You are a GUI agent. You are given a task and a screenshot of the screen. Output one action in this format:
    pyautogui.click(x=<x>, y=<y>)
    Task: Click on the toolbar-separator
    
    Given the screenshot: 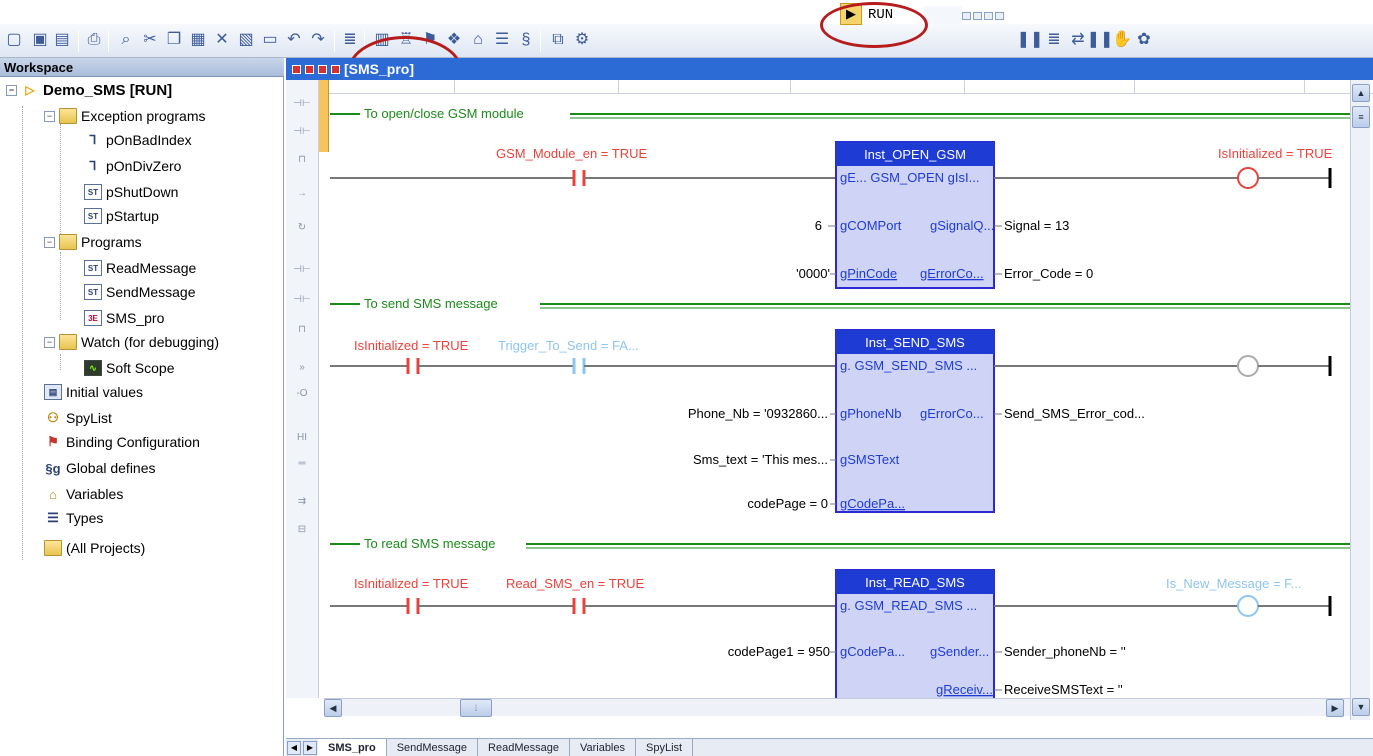 What is the action you would take?
    pyautogui.click(x=334, y=41)
    